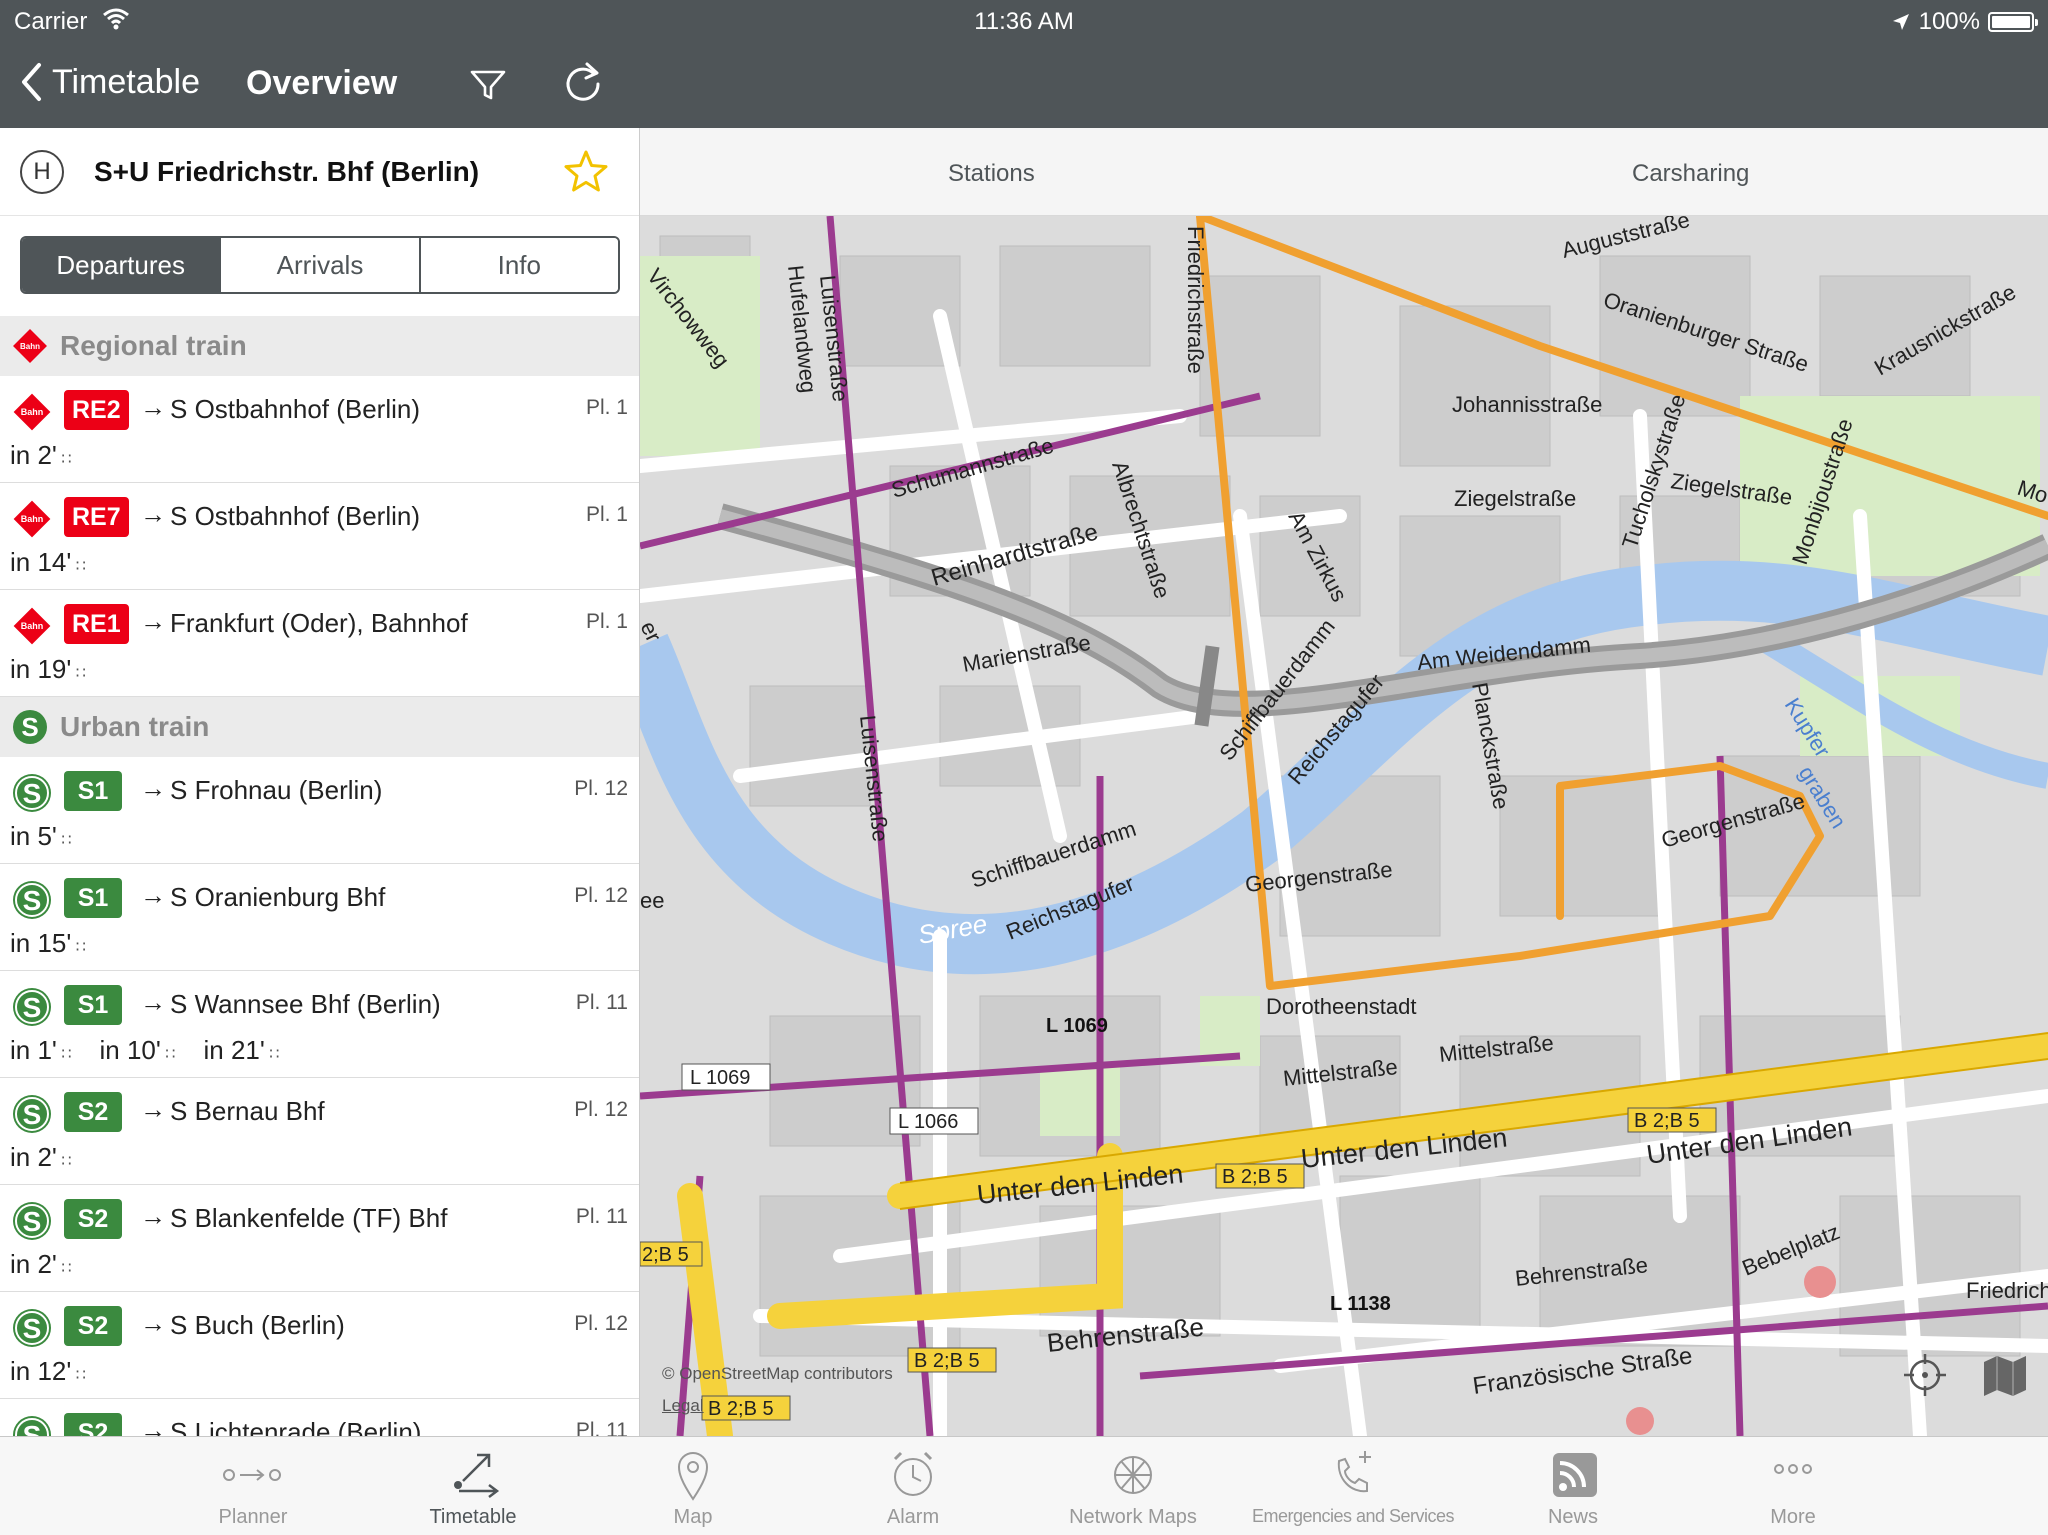  Describe the element at coordinates (305, 1004) in the screenshot. I see `destination: S Wannsee Bhf (Berlin)` at that location.